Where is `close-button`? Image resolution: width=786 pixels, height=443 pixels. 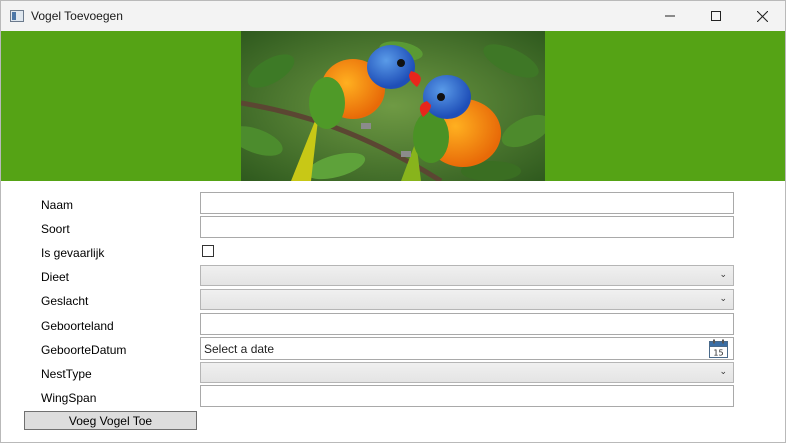 close-button is located at coordinates (762, 16).